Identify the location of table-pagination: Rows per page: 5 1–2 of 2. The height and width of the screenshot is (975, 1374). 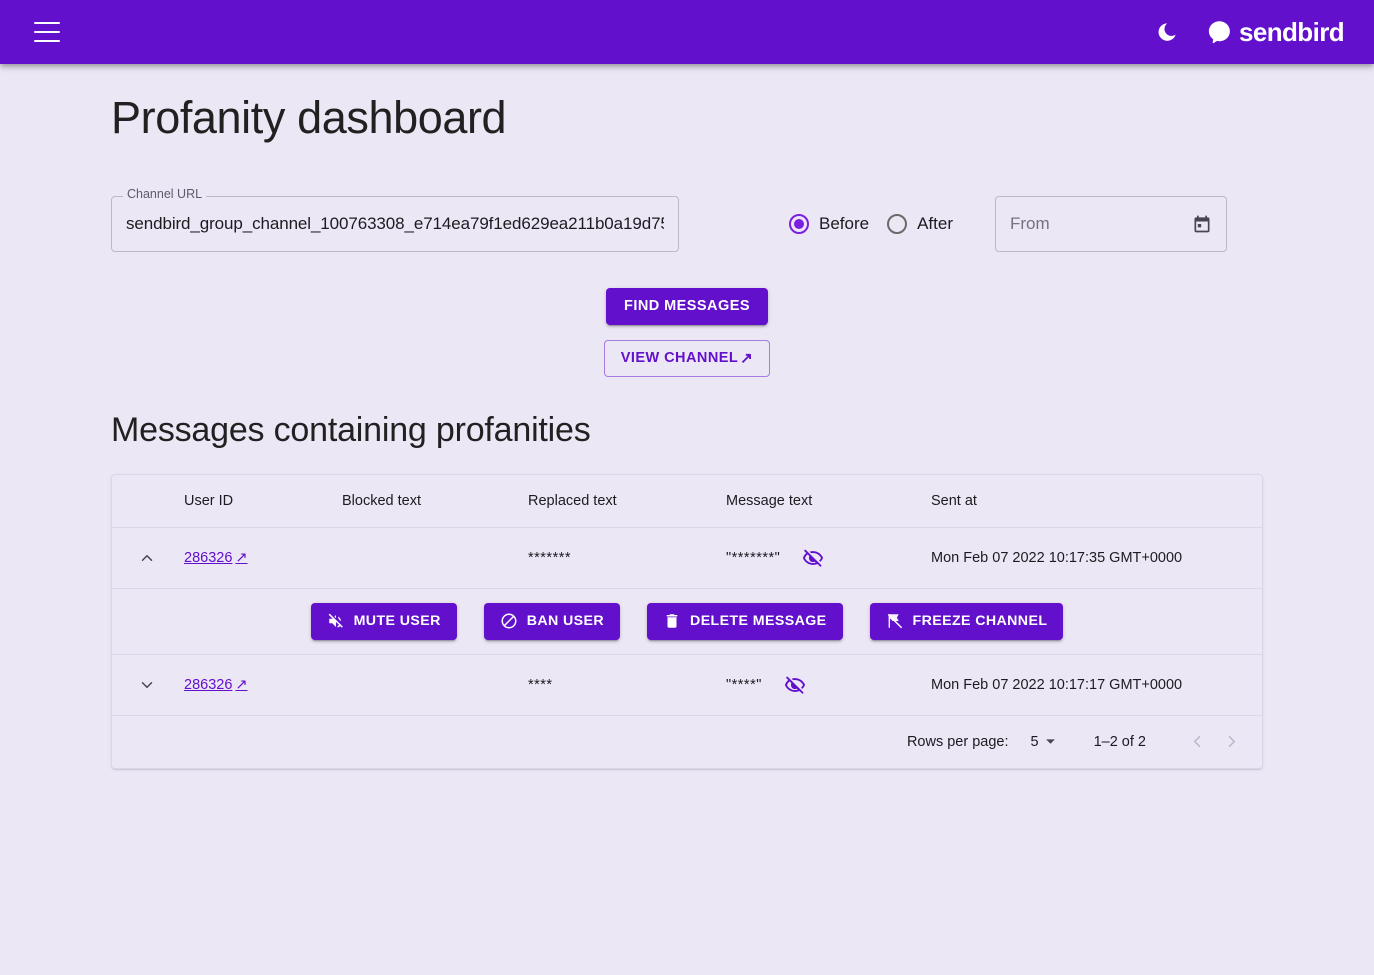
(687, 742).